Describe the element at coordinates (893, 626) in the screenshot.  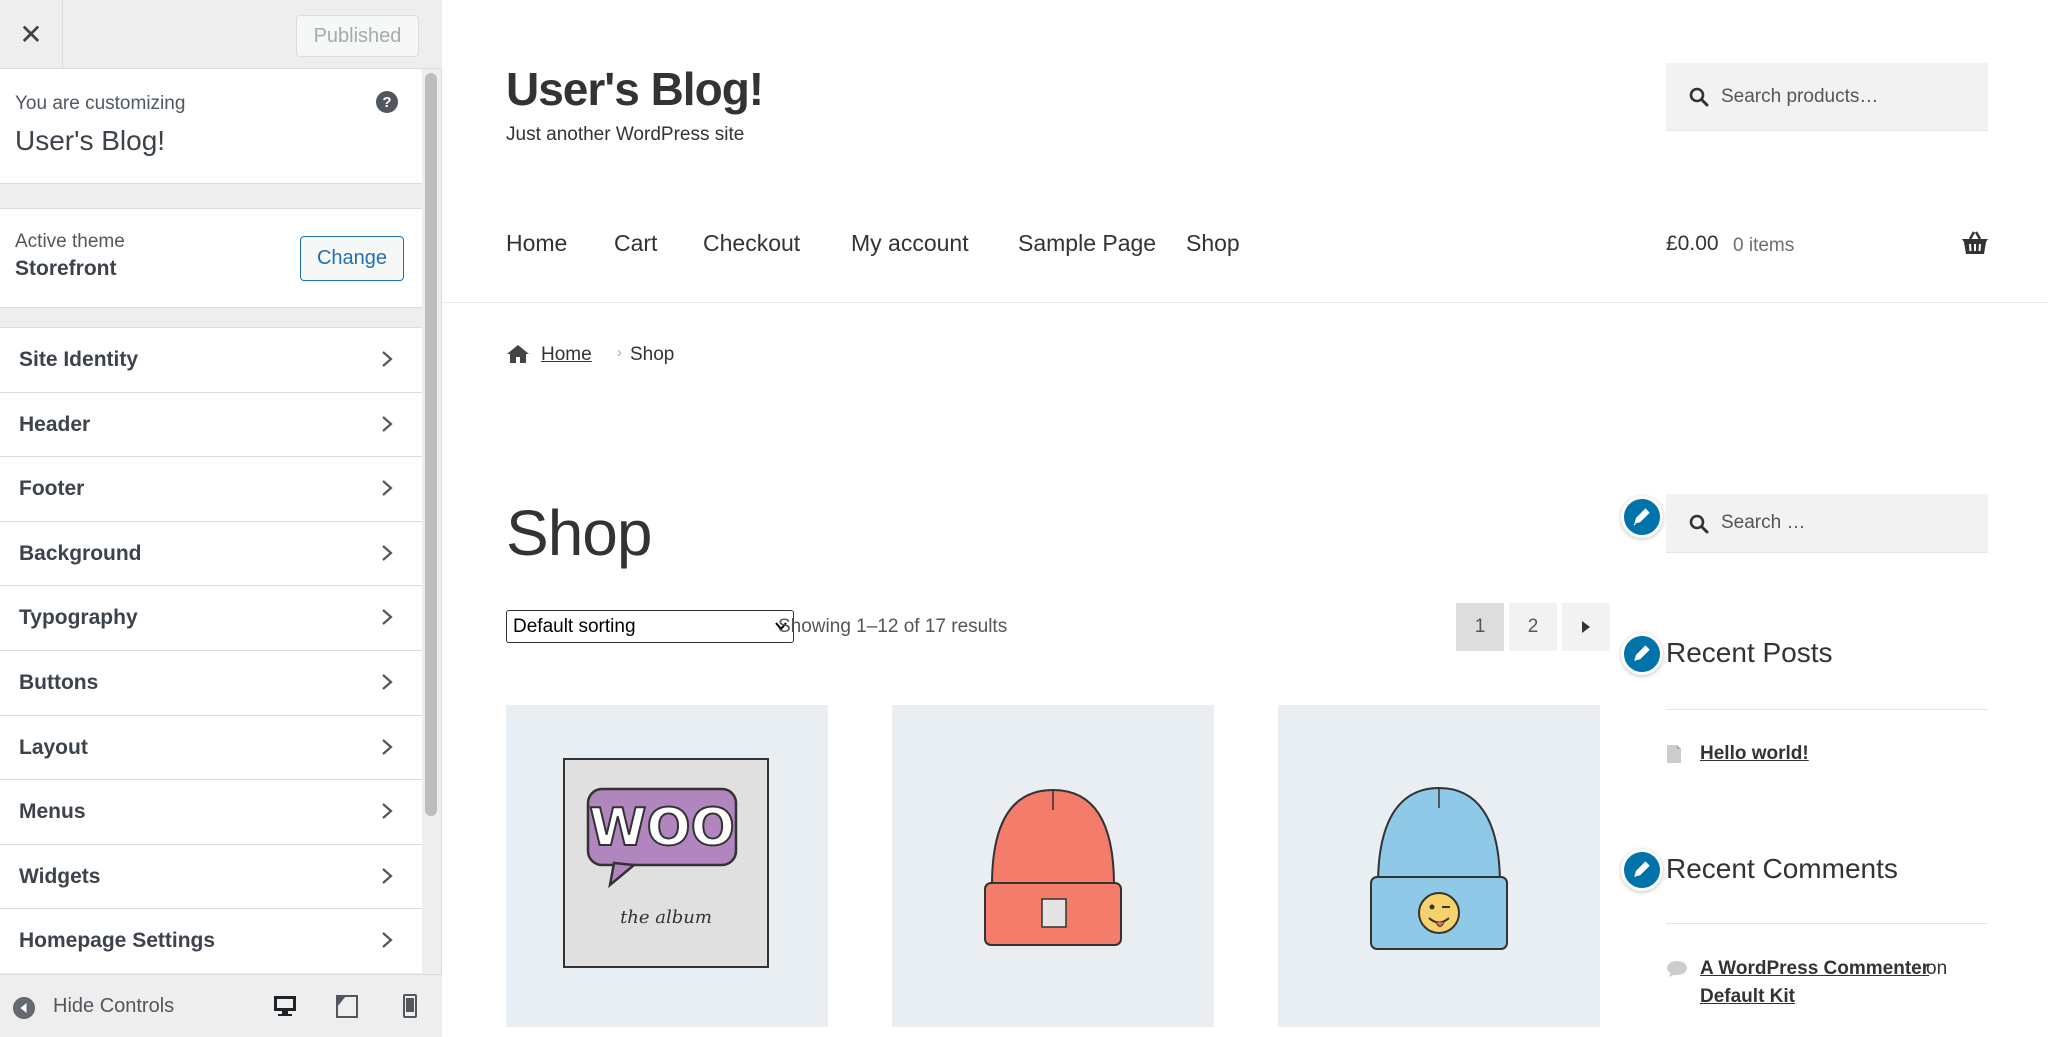
I see `result-count: Showing 1–12 of 17 results` at that location.